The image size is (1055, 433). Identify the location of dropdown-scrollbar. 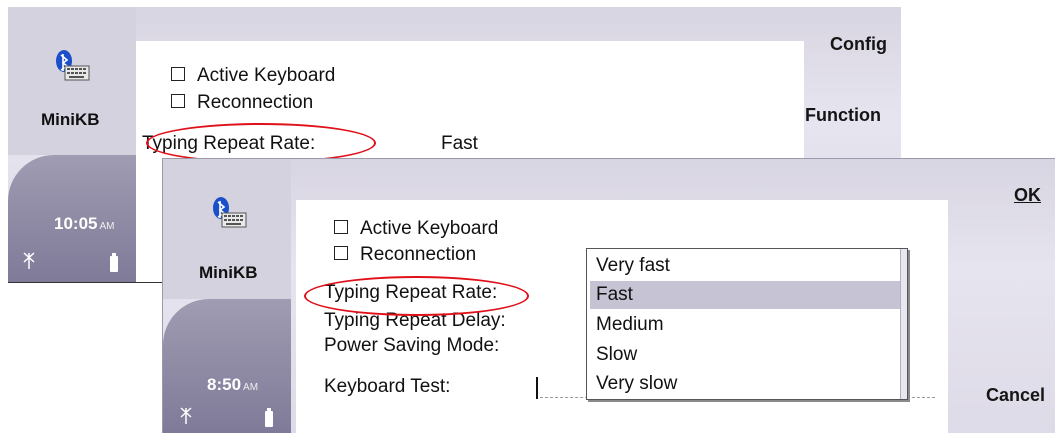
(903, 324).